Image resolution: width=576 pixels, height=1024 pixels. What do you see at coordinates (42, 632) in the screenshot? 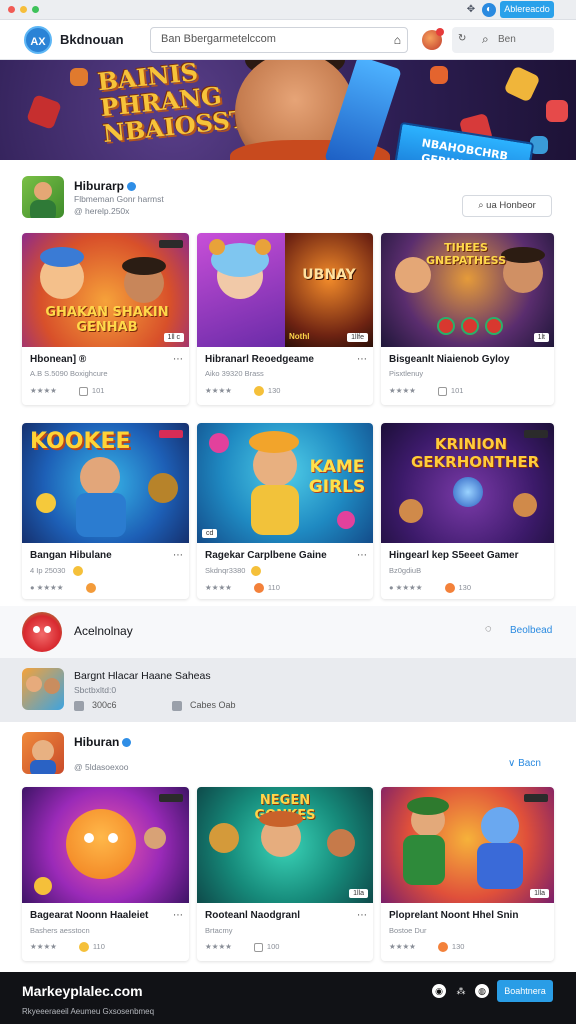
I see `channel-avatar` at bounding box center [42, 632].